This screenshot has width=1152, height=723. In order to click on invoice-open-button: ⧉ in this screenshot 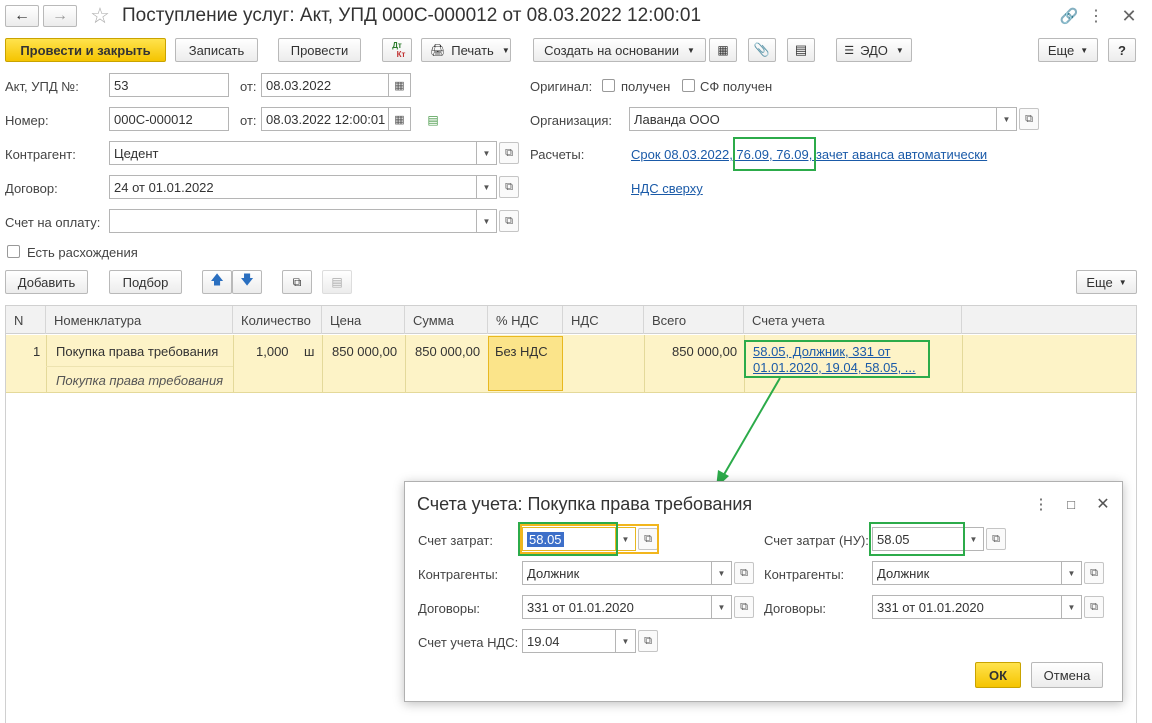, I will do `click(509, 221)`.